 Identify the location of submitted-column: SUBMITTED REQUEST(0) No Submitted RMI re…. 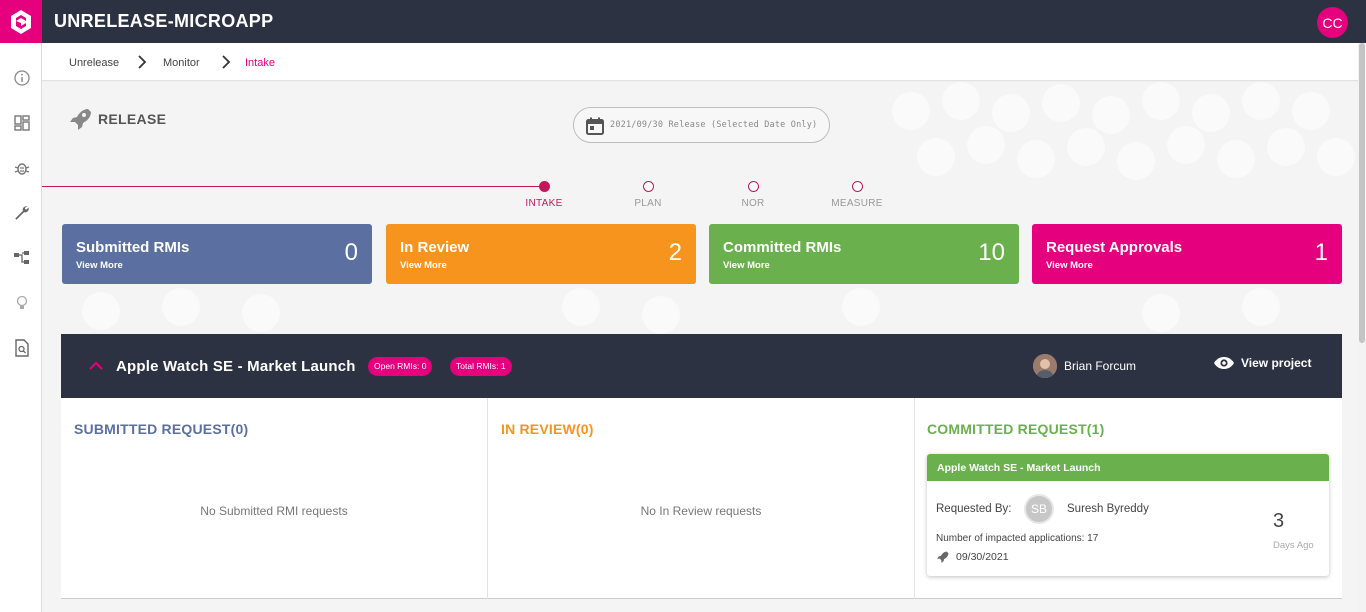
(274, 498).